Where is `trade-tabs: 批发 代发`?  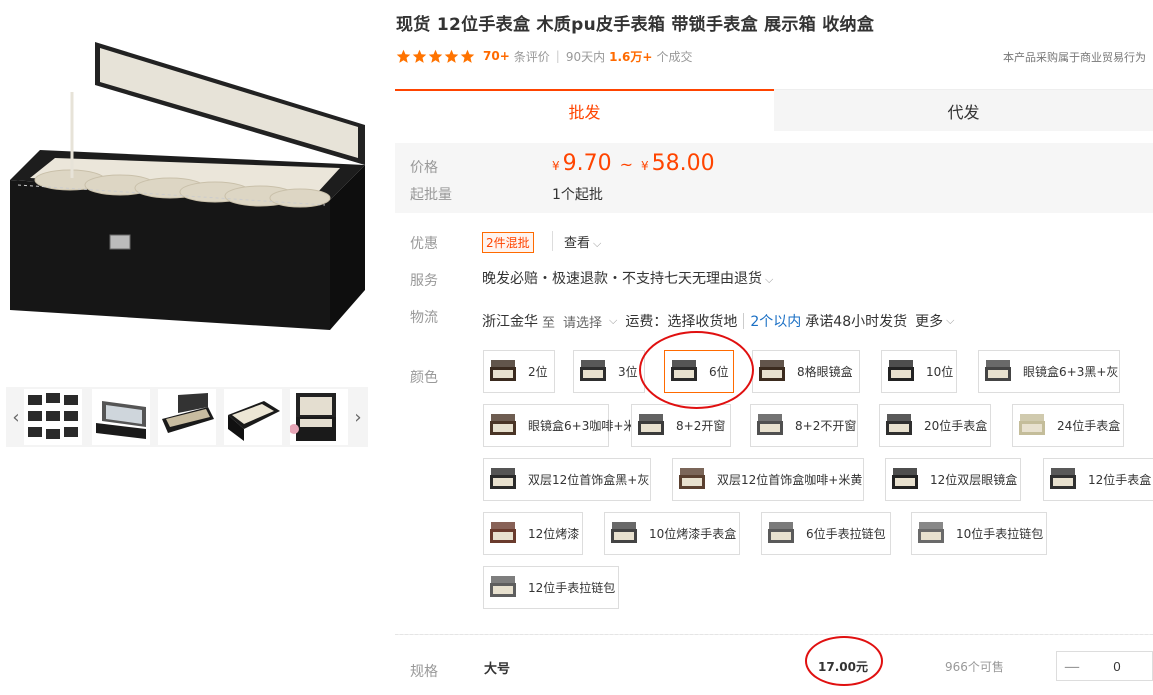 trade-tabs: 批发 代发 is located at coordinates (774, 110).